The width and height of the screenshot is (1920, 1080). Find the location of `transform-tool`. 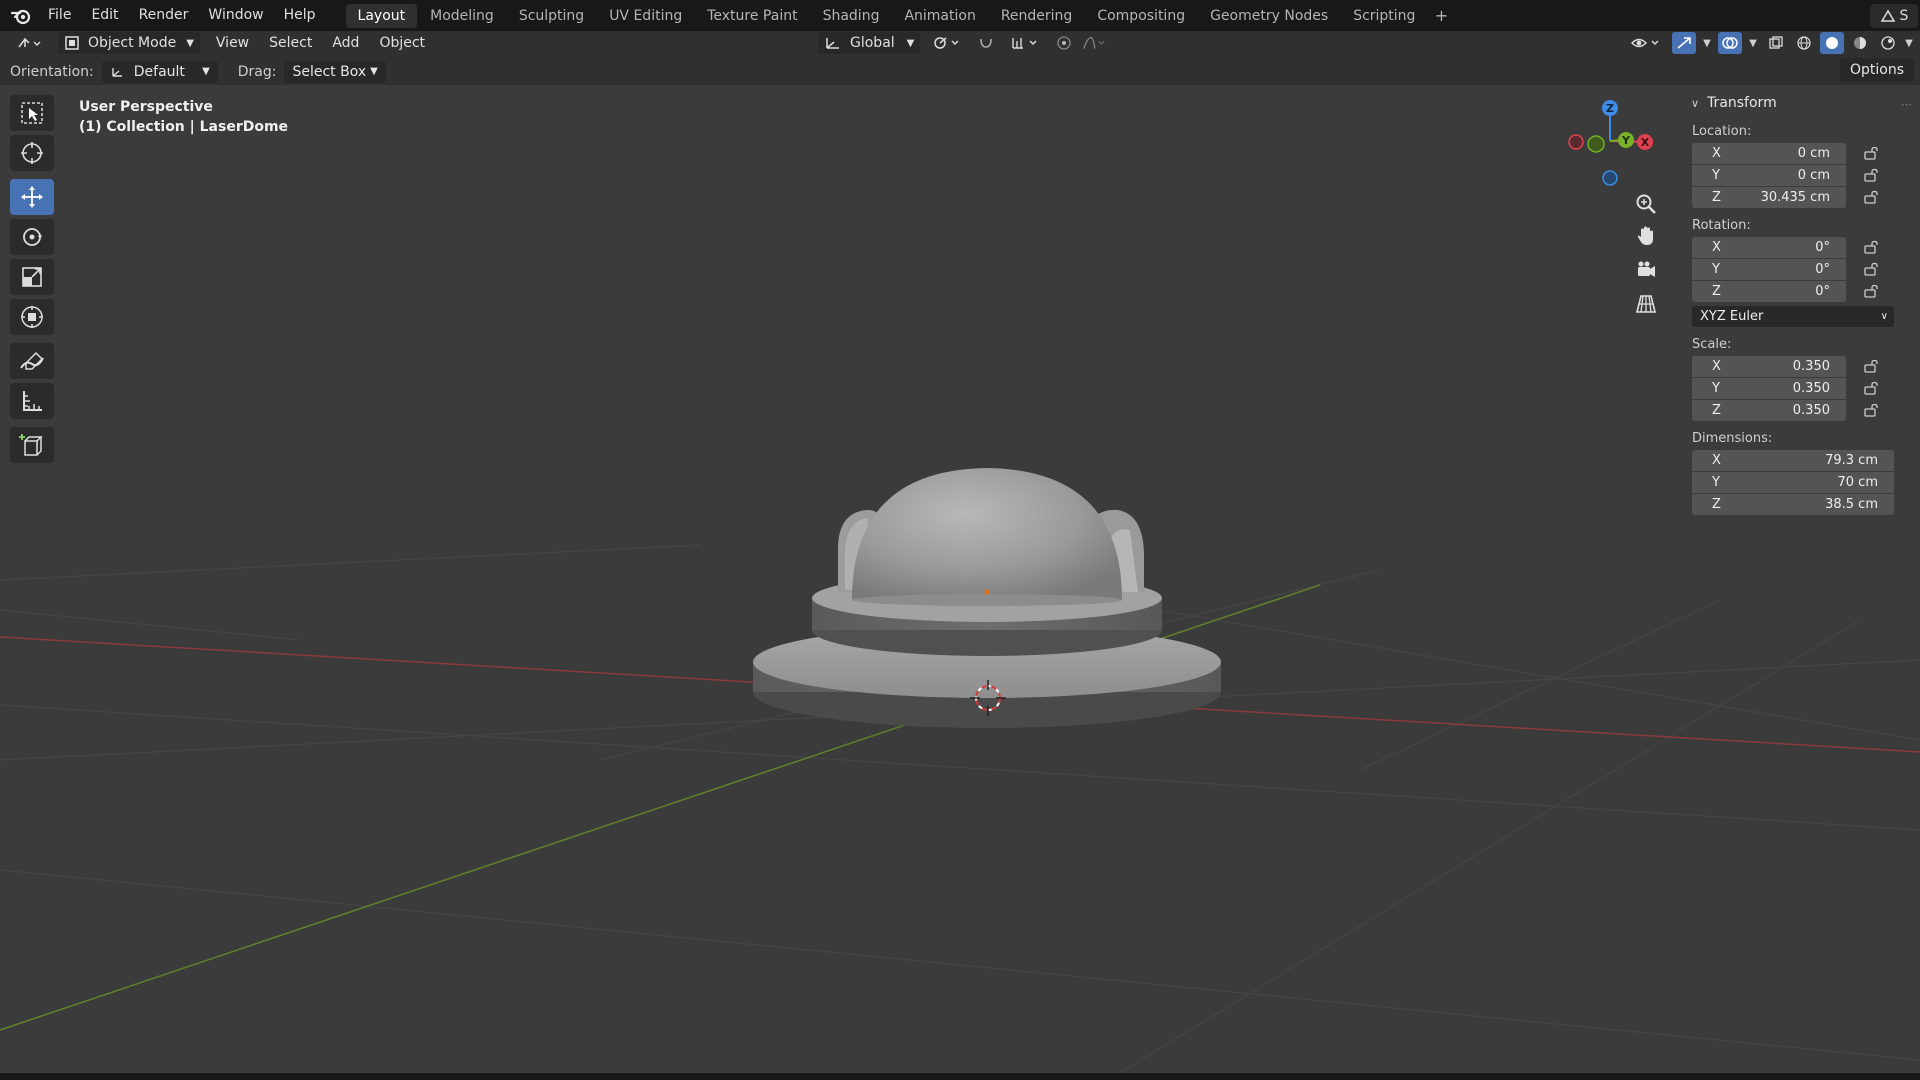

transform-tool is located at coordinates (32, 317).